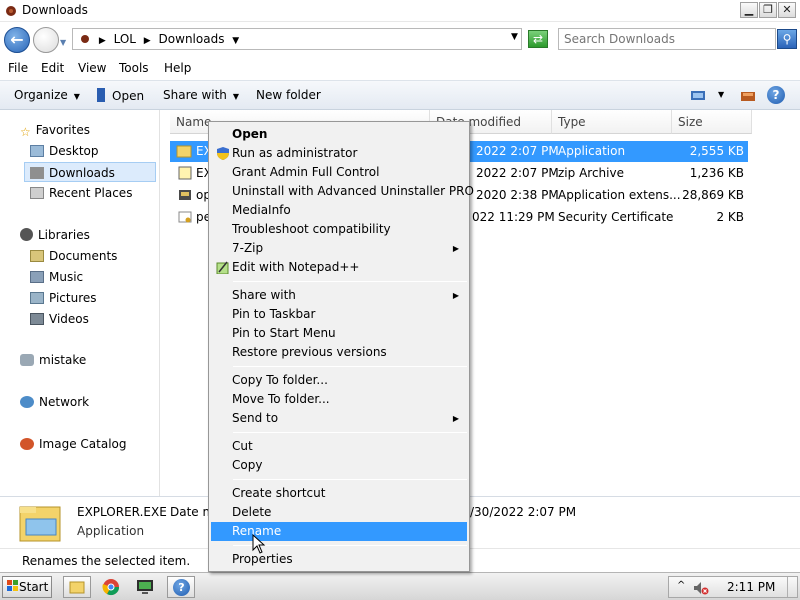 This screenshot has height=600, width=800. What do you see at coordinates (514, 37) in the screenshot?
I see `address-dropdown-icon: ▼` at bounding box center [514, 37].